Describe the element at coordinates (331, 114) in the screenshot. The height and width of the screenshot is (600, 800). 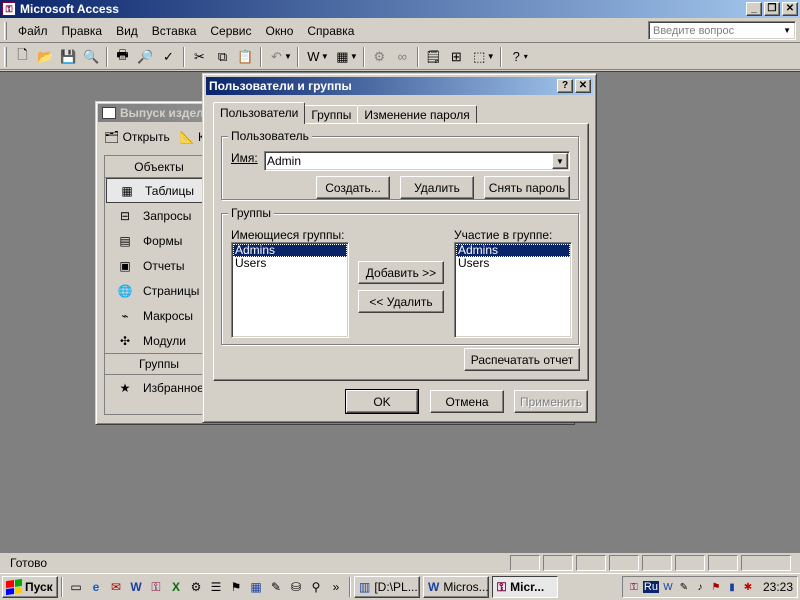
I see `tab-groups: Группы` at that location.